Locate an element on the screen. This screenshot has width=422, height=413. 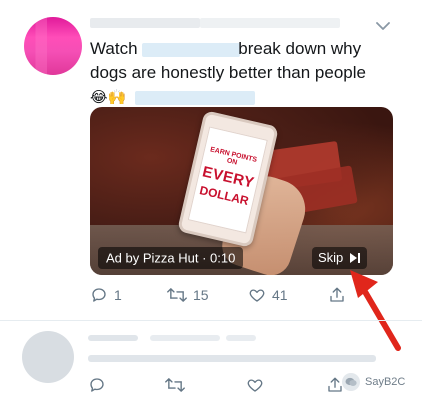
ad-countdown-label: Ad by Pizza Hut · 0:10 is located at coordinates (171, 258).